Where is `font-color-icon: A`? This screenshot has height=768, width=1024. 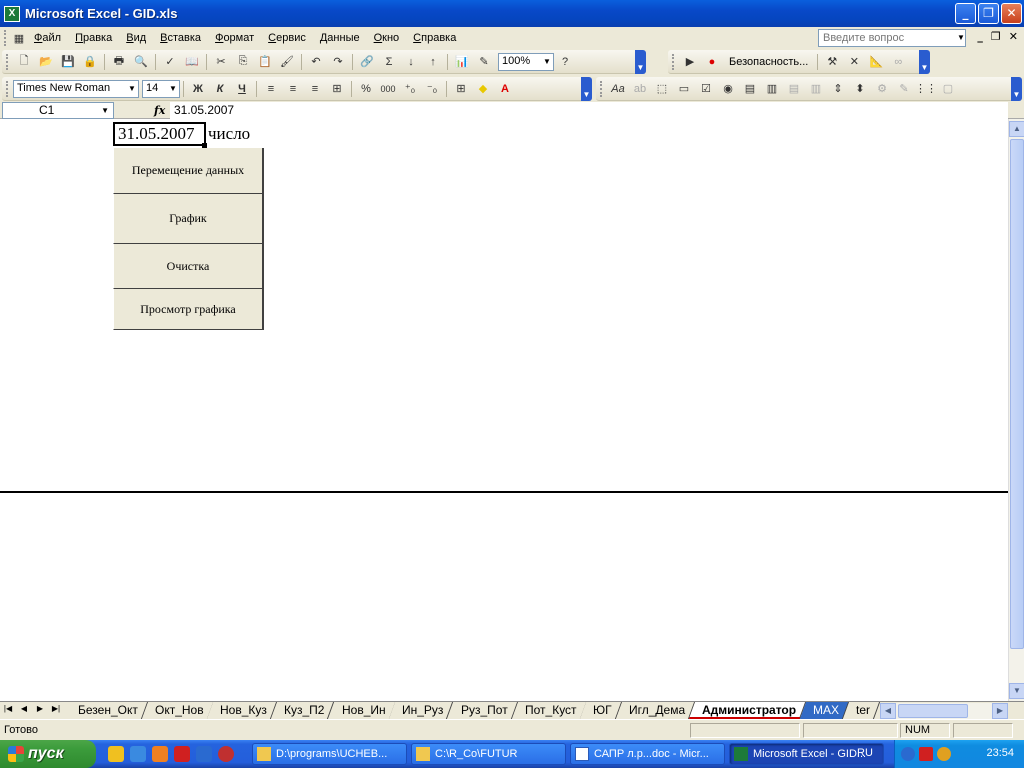
font-color-icon: A is located at coordinates (505, 89).